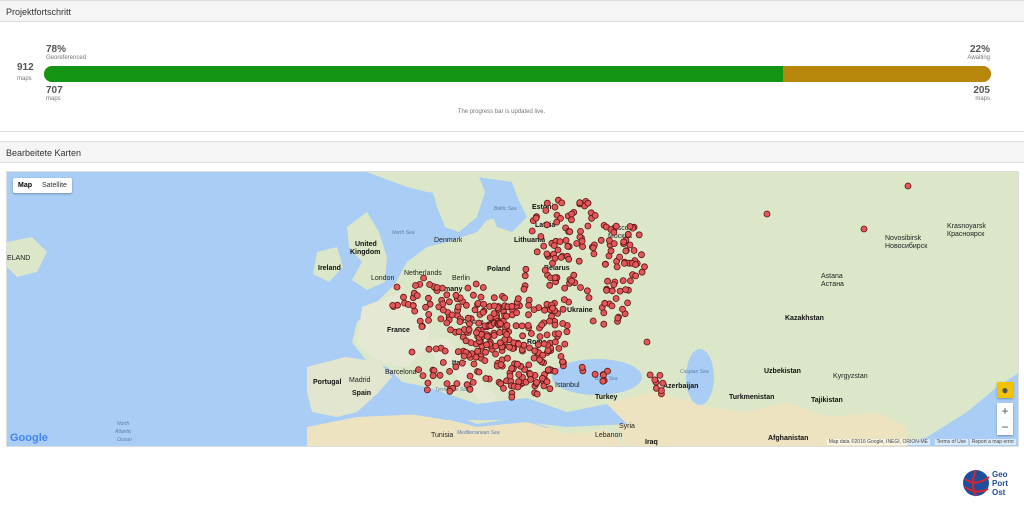 The image size is (1024, 512). What do you see at coordinates (992, 442) in the screenshot?
I see `report-error-link: Report a map error` at bounding box center [992, 442].